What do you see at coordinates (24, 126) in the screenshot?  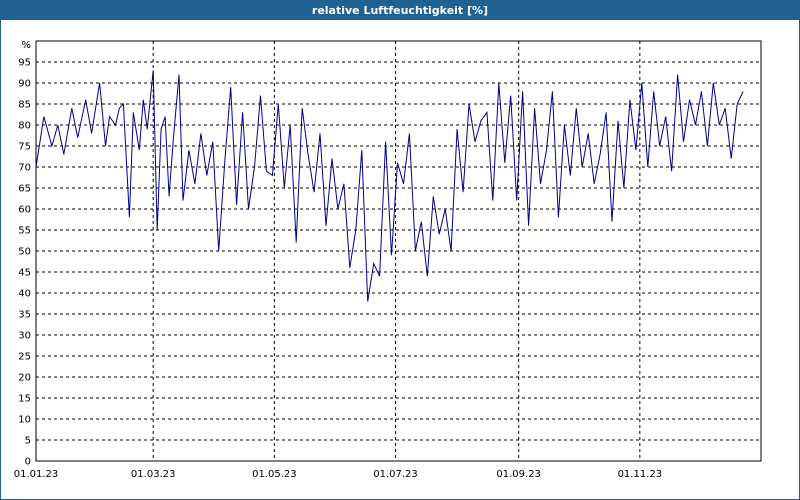 I see `y-tick-label: 80` at bounding box center [24, 126].